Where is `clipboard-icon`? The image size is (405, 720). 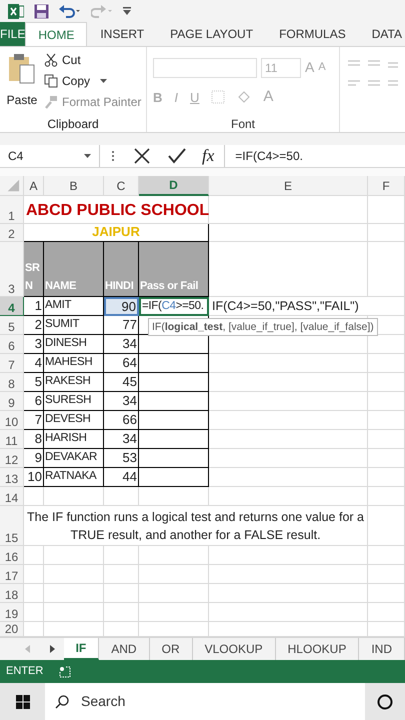 clipboard-icon is located at coordinates (22, 69).